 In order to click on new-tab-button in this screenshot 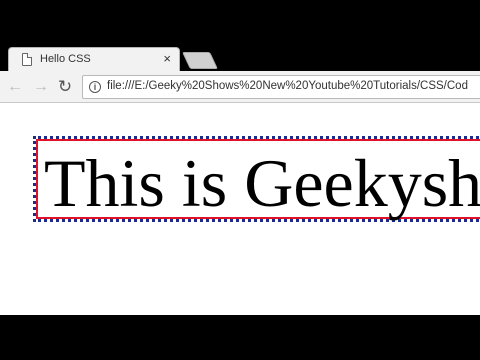, I will do `click(200, 60)`.